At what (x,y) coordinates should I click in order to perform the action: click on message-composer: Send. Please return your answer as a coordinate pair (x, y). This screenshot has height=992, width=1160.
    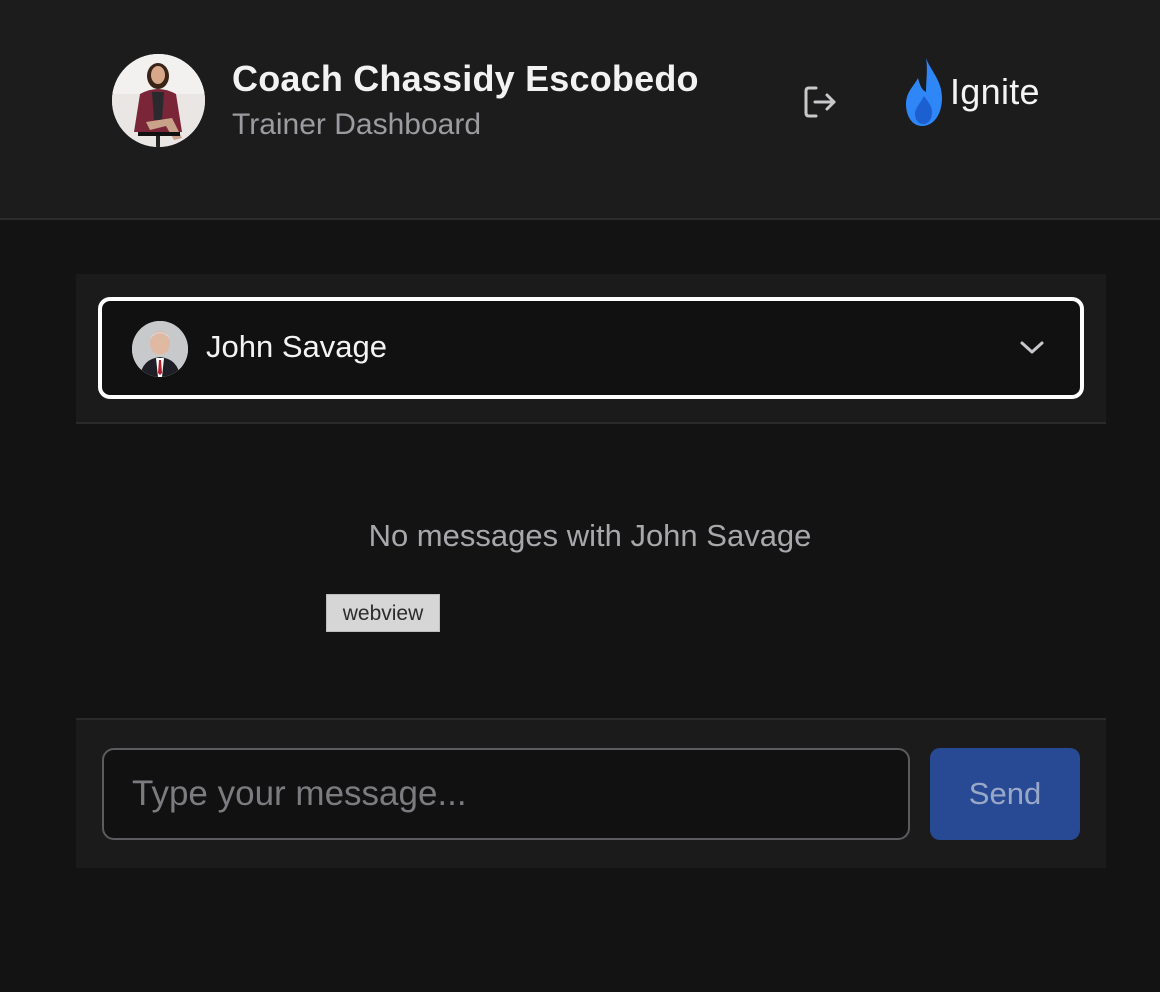
    Looking at the image, I should click on (591, 793).